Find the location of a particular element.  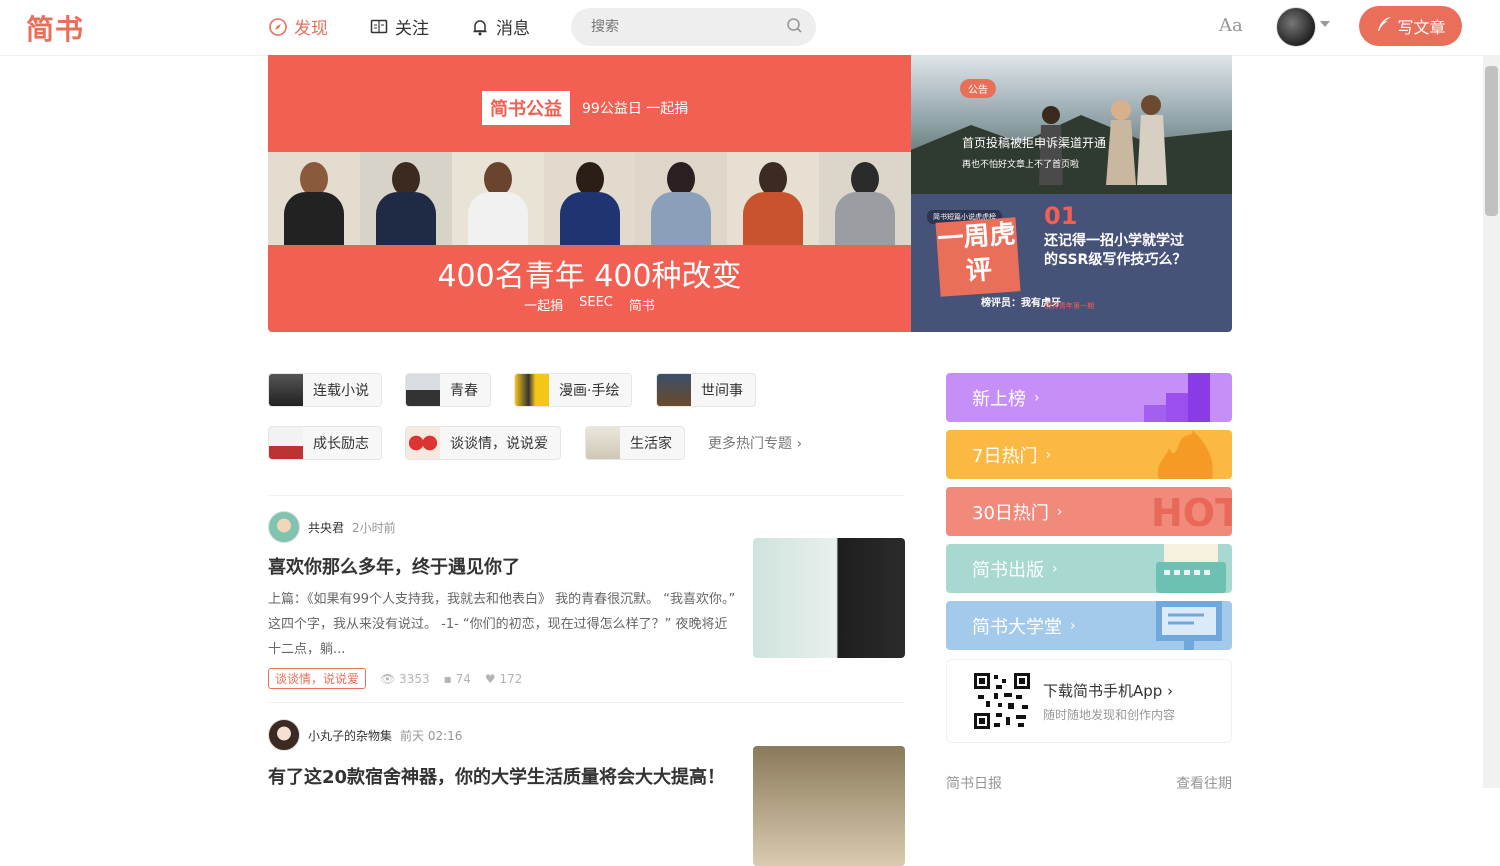

board-label: 30日热门 is located at coordinates (1010, 513).